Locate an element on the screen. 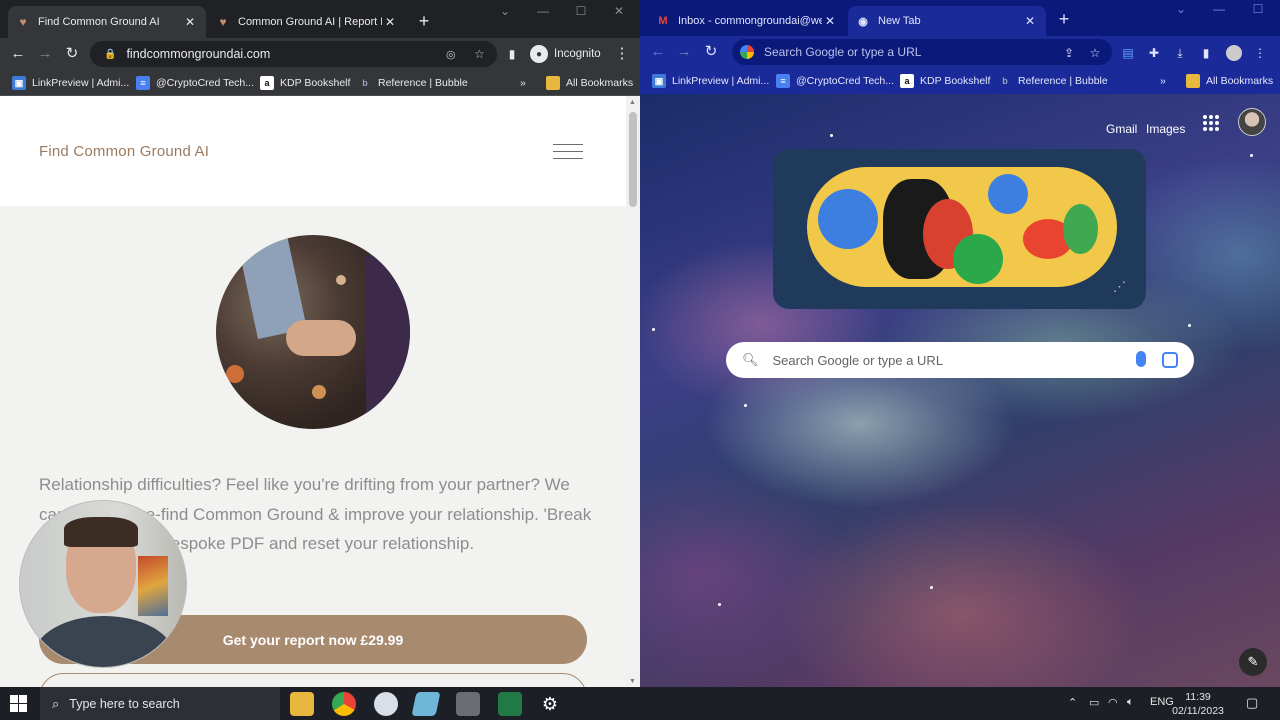  profile-avatar-icon is located at coordinates (1234, 53).